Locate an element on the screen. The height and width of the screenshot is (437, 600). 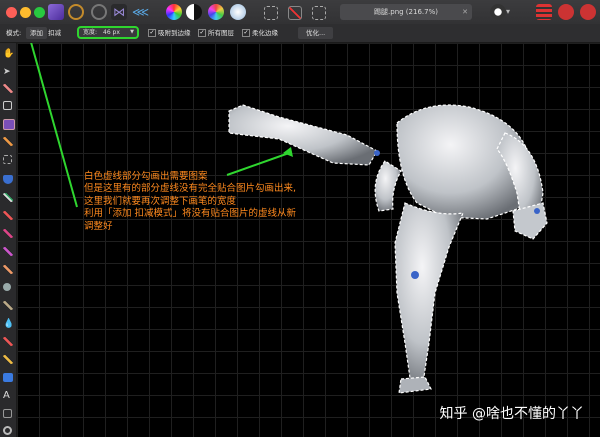
subtract-mode-button: 扣减 is located at coordinates (54, 33).